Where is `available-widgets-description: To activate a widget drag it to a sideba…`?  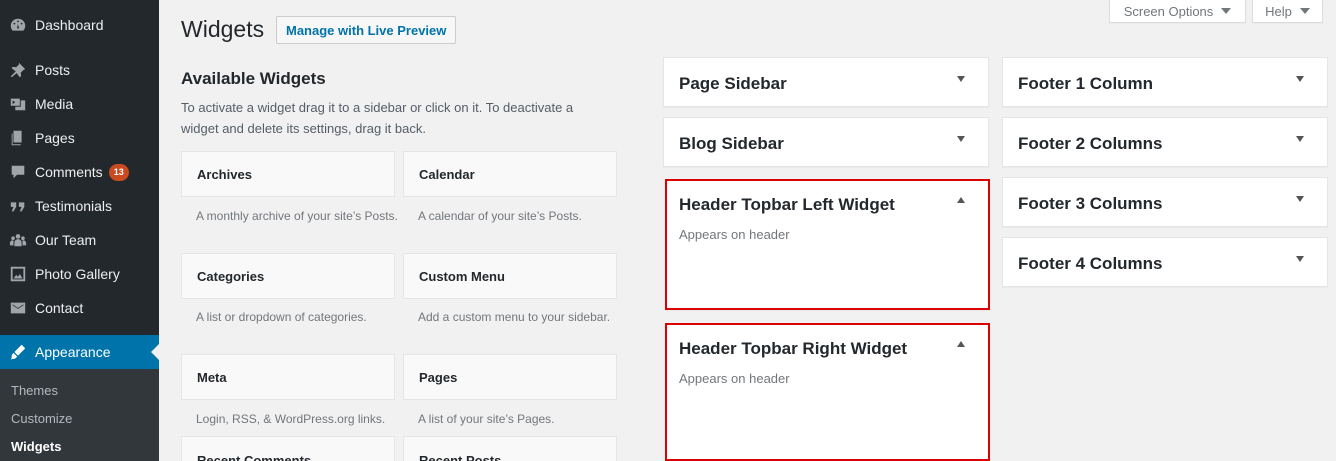
available-widgets-description: To activate a widget drag it to a sideba… is located at coordinates (377, 118).